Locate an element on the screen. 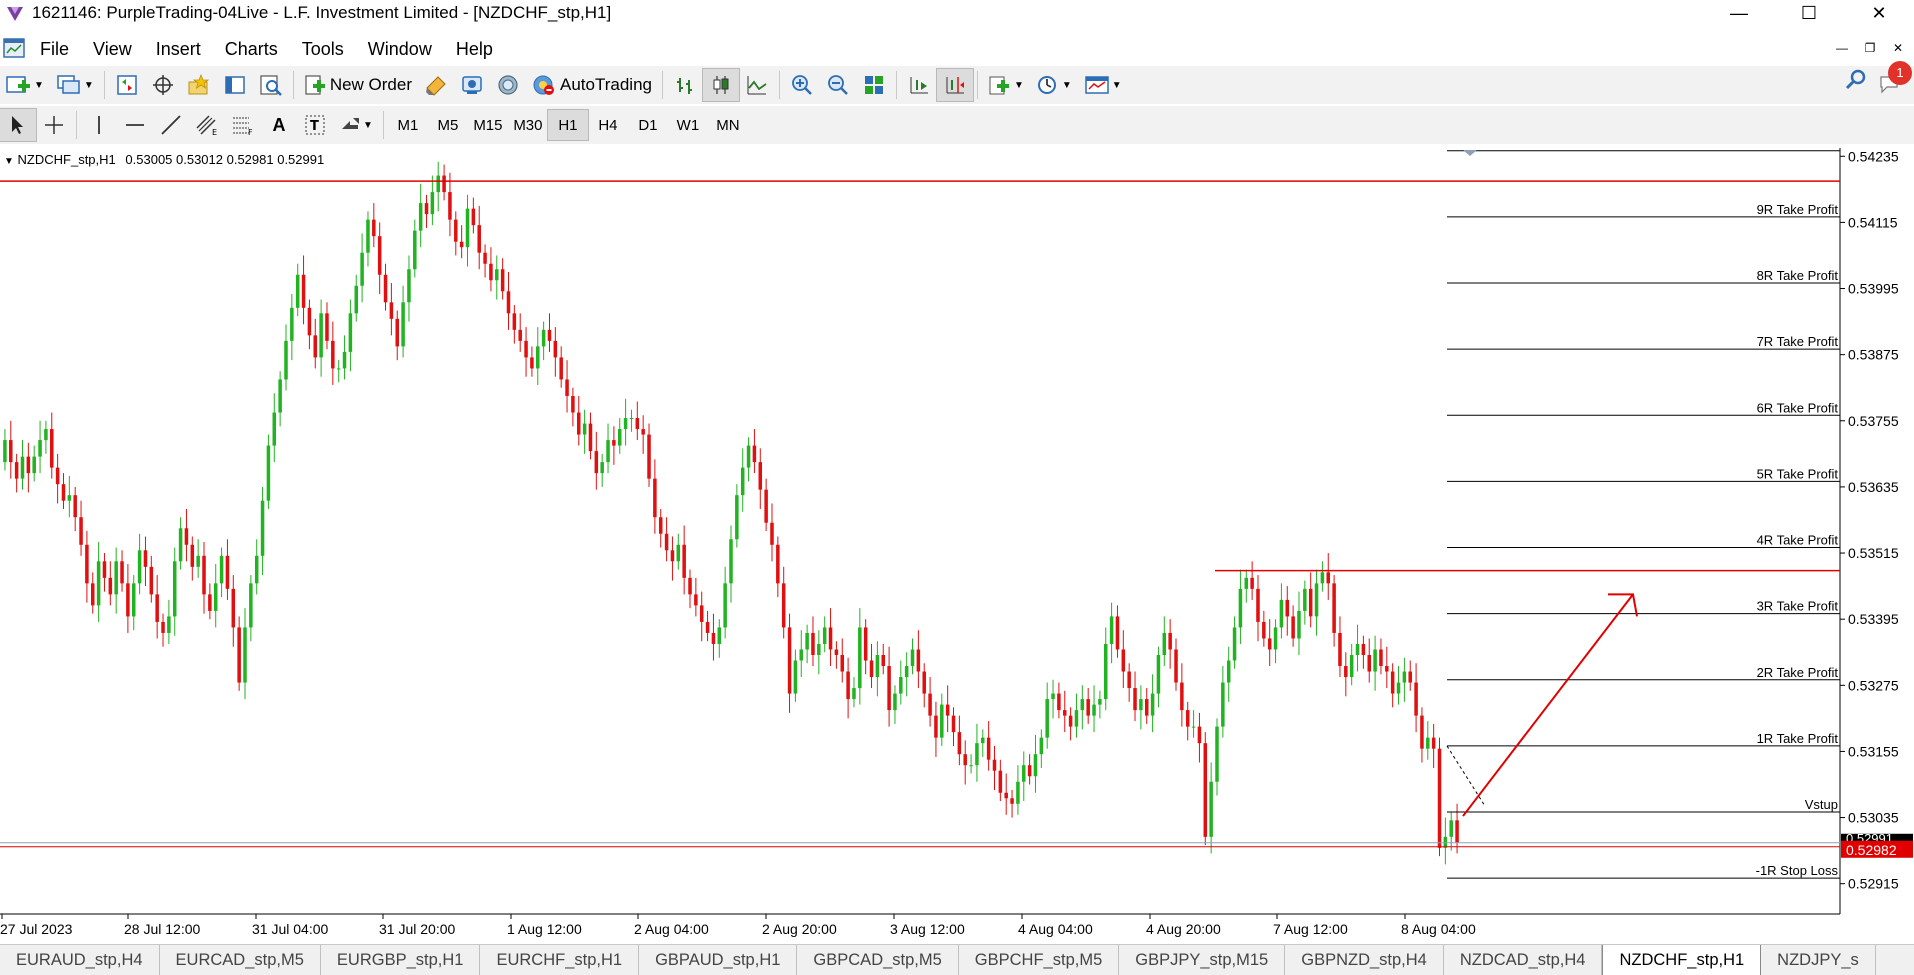  tab-euraud: EURAUD_stp,H4 is located at coordinates (80, 960).